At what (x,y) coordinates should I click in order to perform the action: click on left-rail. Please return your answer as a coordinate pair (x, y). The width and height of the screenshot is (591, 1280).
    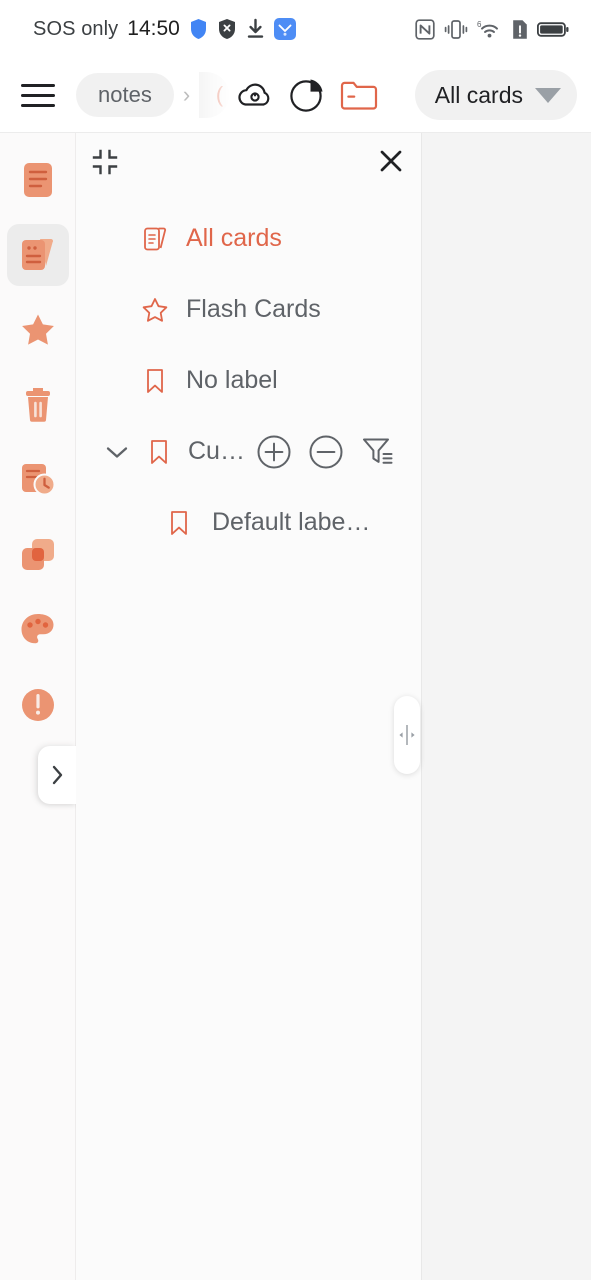
    Looking at the image, I should click on (38, 706).